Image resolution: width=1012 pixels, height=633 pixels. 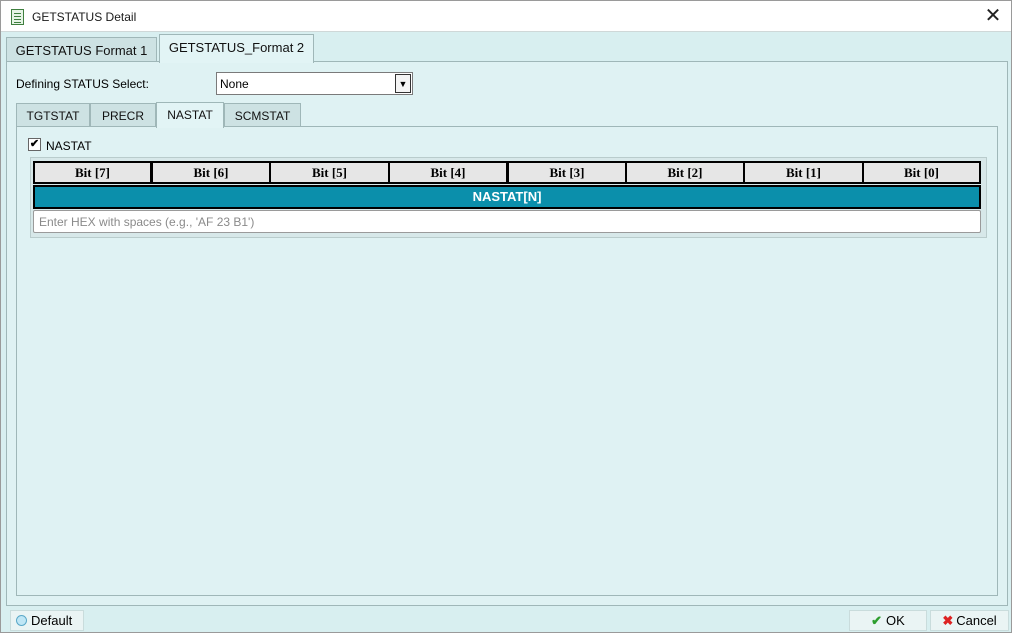 I want to click on nastat-field-bar: NASTAT[N], so click(x=507, y=197).